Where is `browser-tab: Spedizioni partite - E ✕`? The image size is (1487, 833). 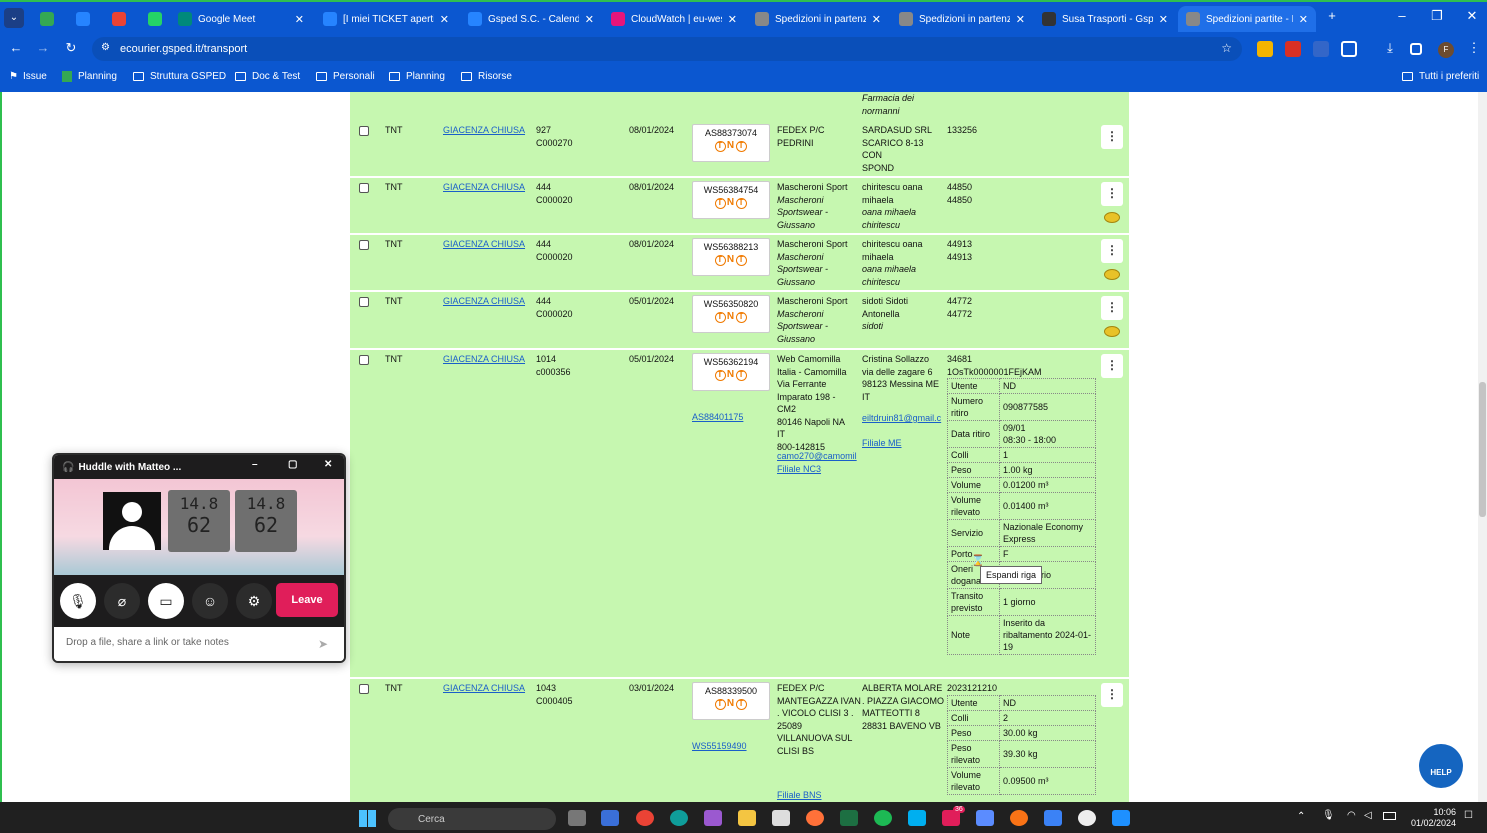
browser-tab: Spedizioni partite - E ✕ is located at coordinates (1247, 19).